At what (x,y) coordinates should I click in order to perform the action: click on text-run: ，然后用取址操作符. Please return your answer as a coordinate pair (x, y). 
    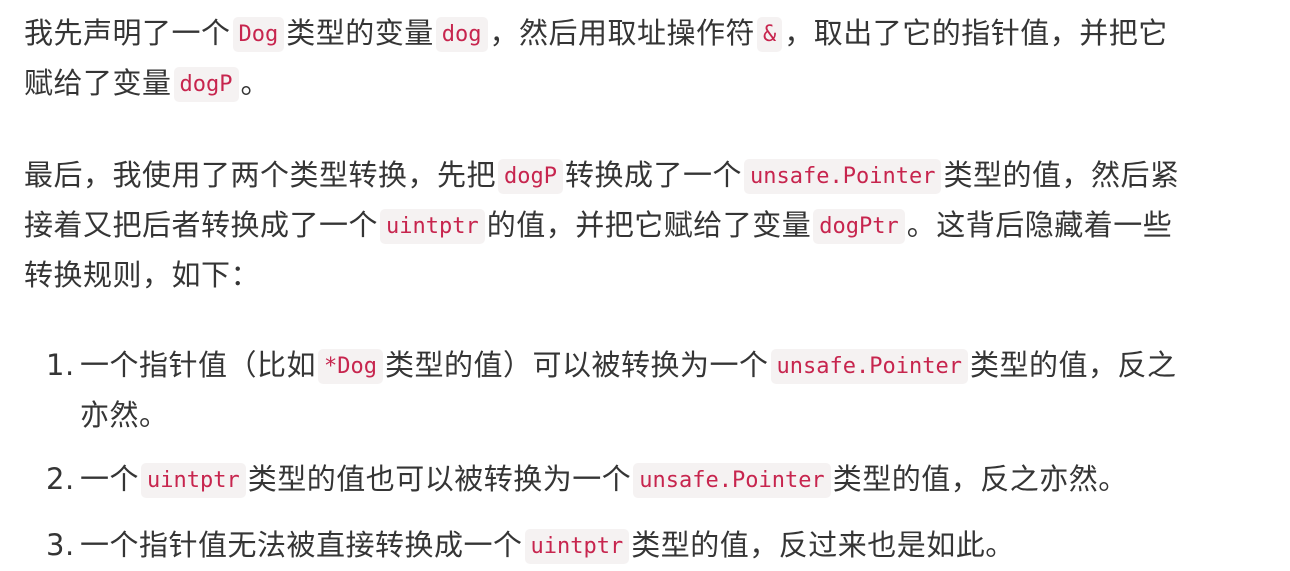
    Looking at the image, I should click on (622, 33).